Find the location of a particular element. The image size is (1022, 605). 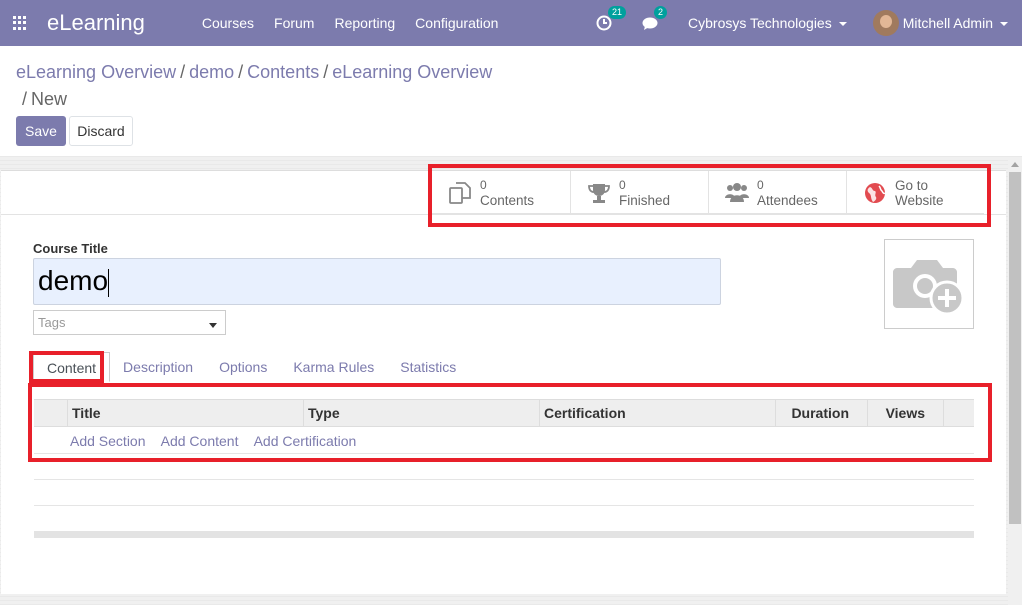

course-image-upload is located at coordinates (929, 284).